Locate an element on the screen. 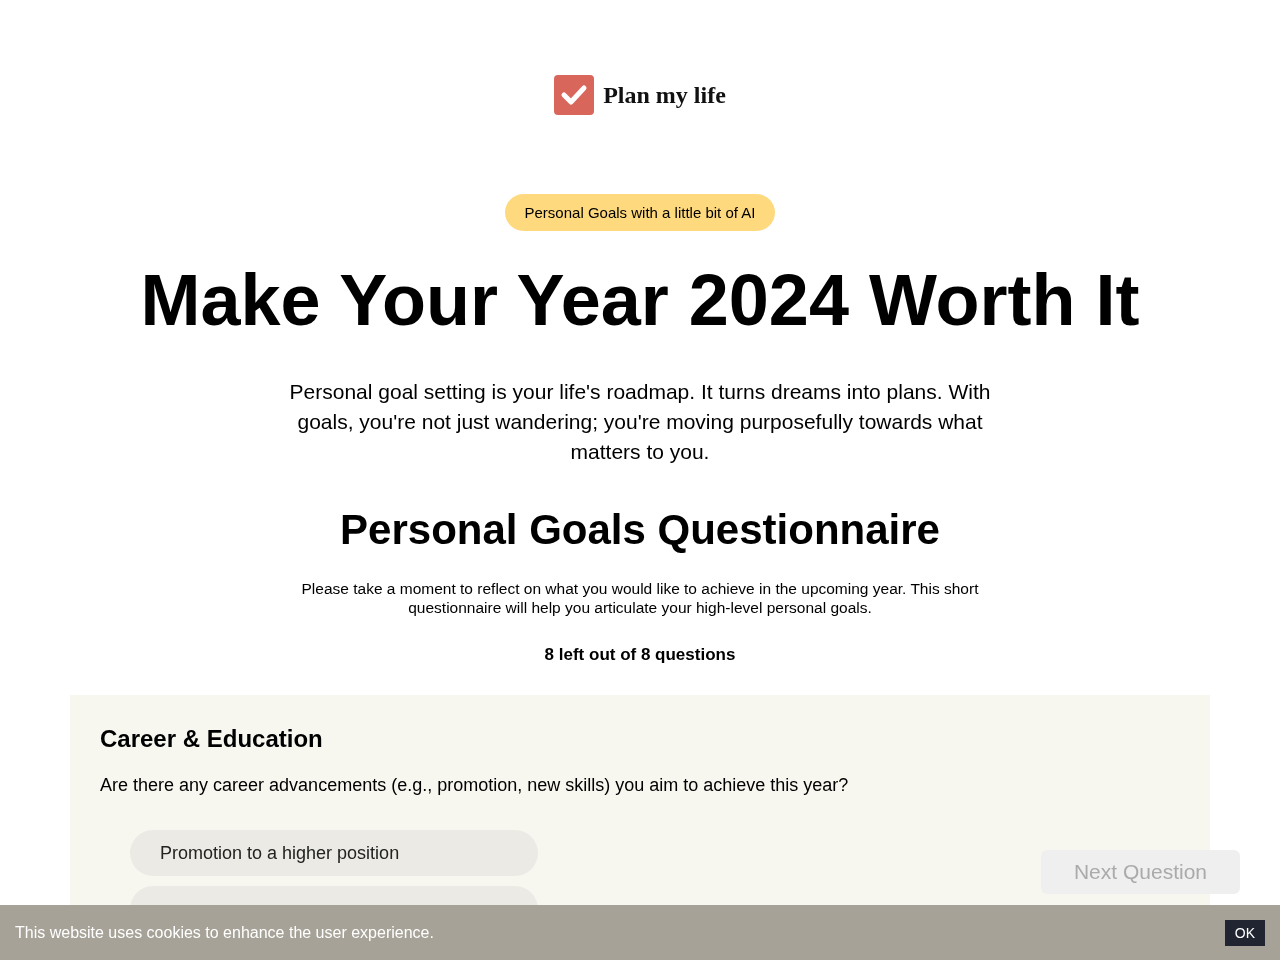 This screenshot has height=960, width=1280. answer-option: Promotion to a higher position is located at coordinates (334, 853).